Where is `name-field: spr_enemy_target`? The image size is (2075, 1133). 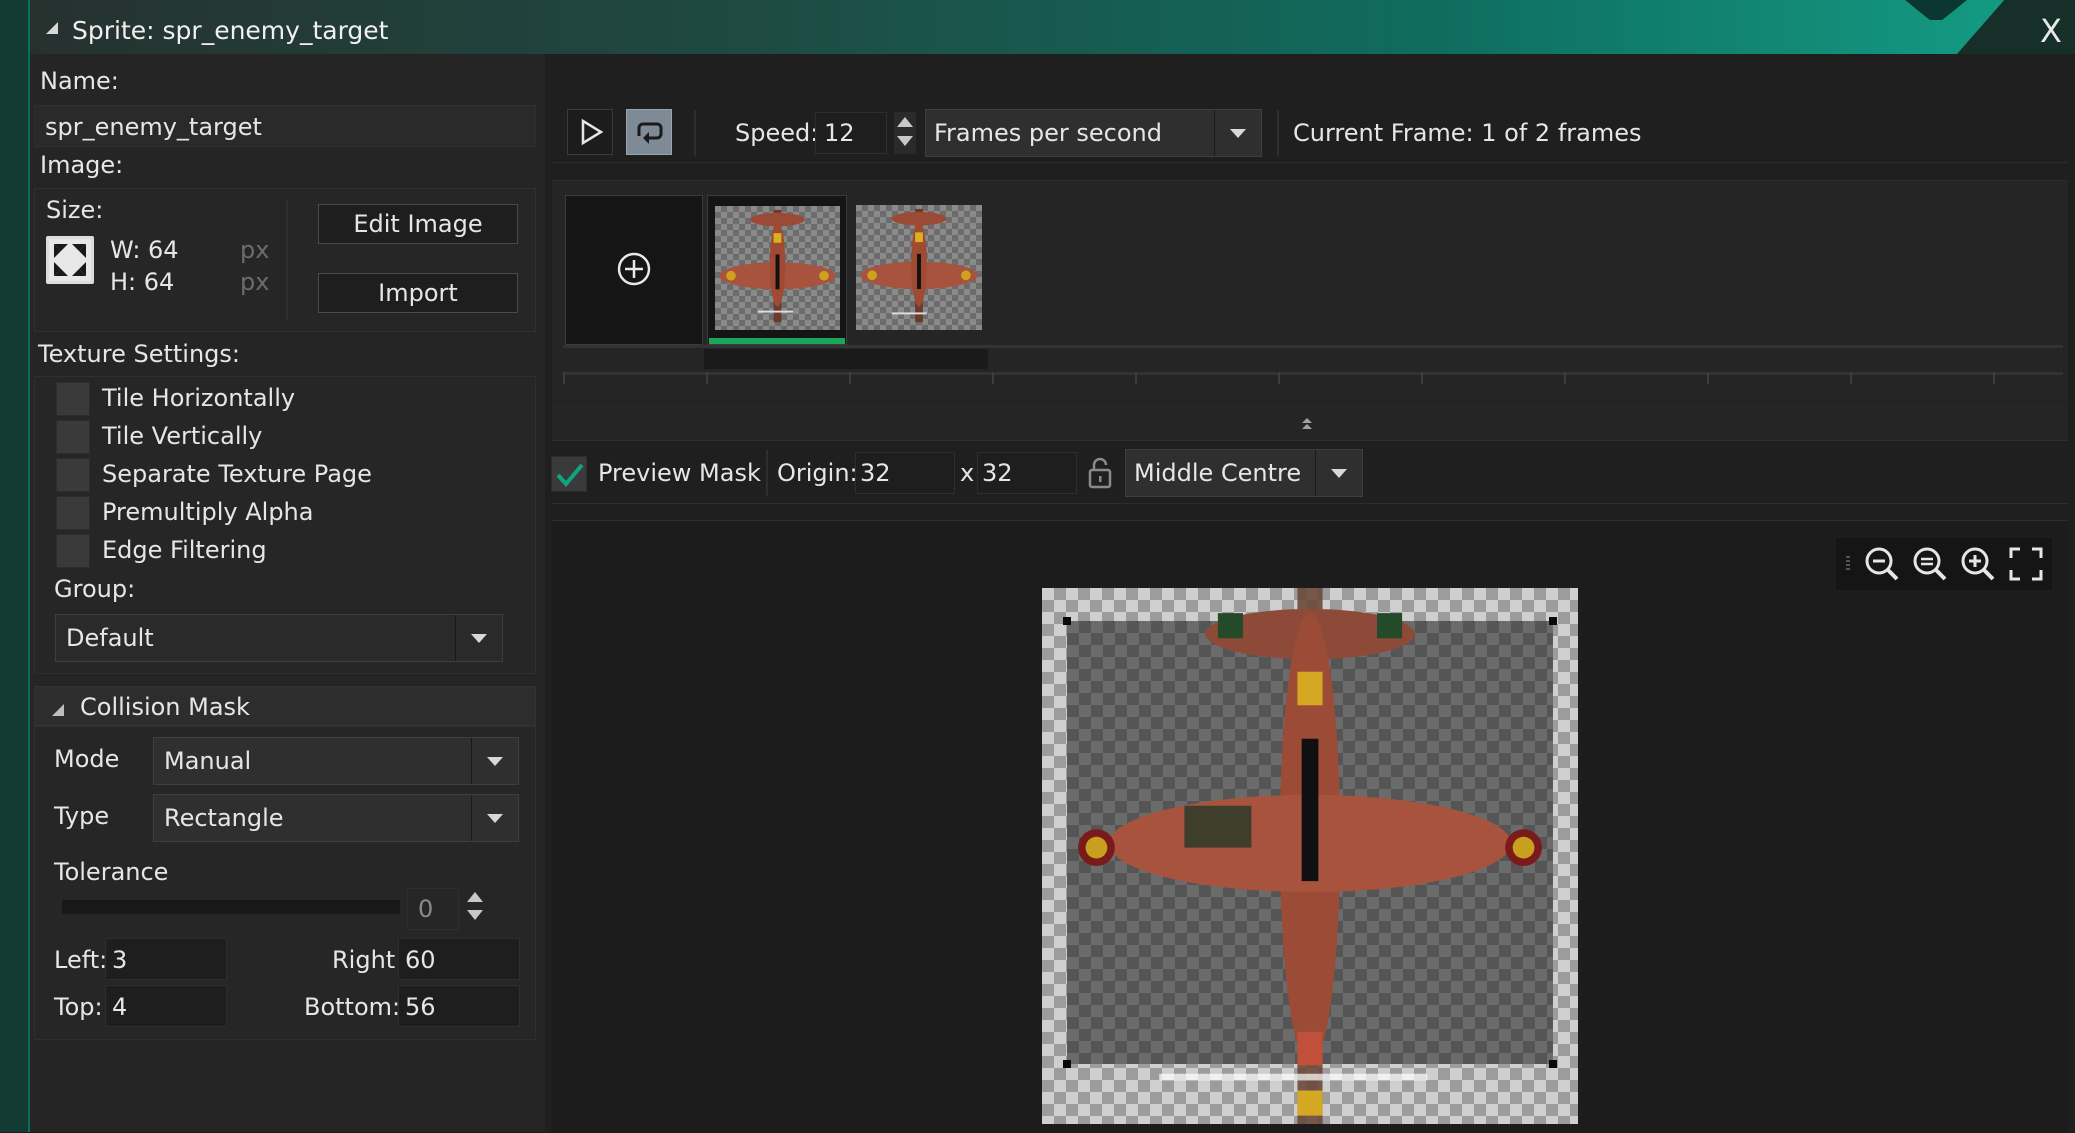 name-field: spr_enemy_target is located at coordinates (285, 126).